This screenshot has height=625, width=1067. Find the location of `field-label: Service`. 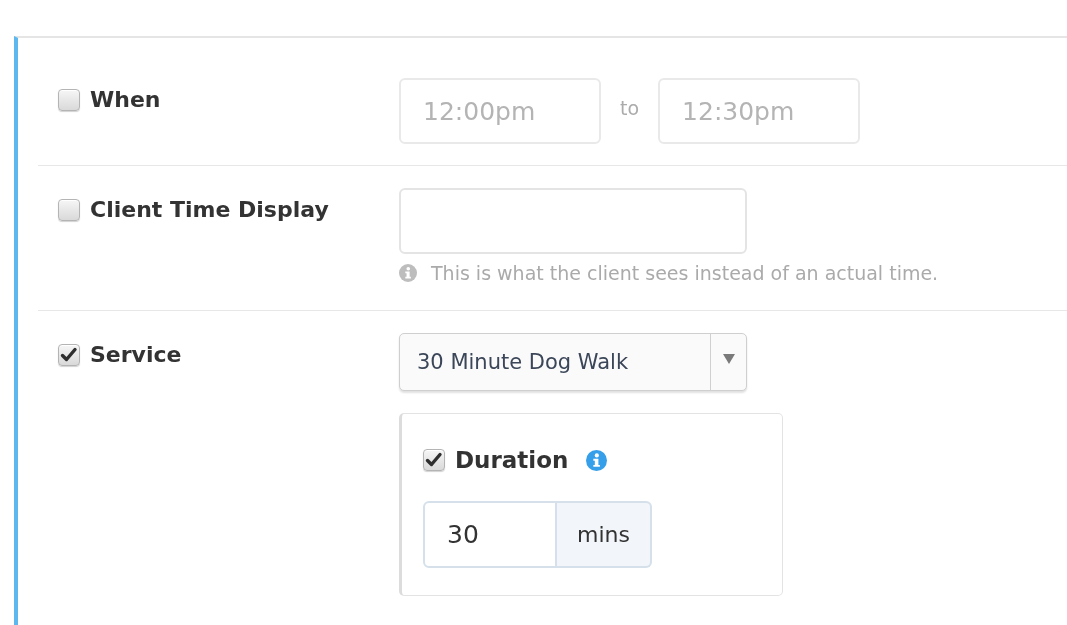

field-label: Service is located at coordinates (136, 355).